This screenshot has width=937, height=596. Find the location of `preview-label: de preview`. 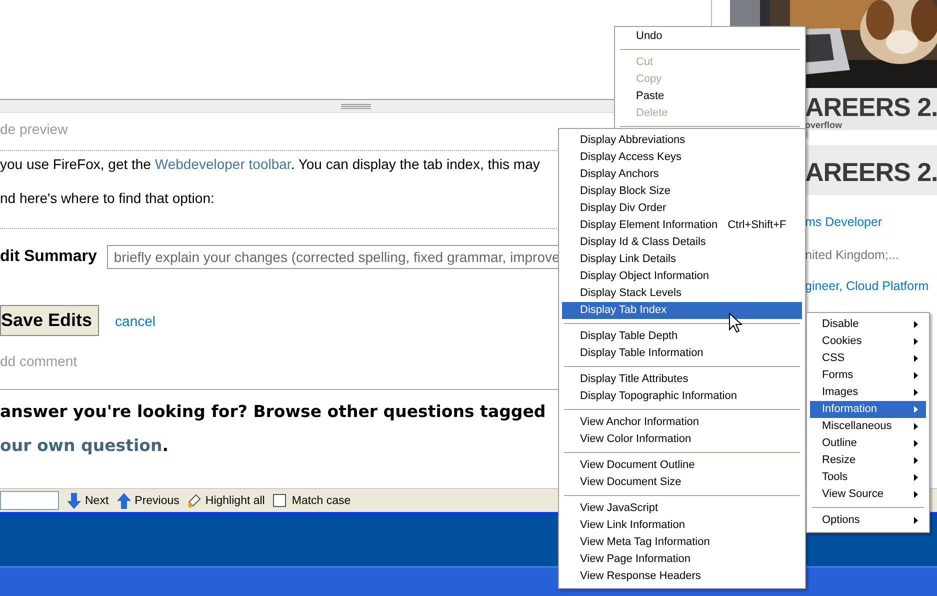

preview-label: de preview is located at coordinates (34, 129).